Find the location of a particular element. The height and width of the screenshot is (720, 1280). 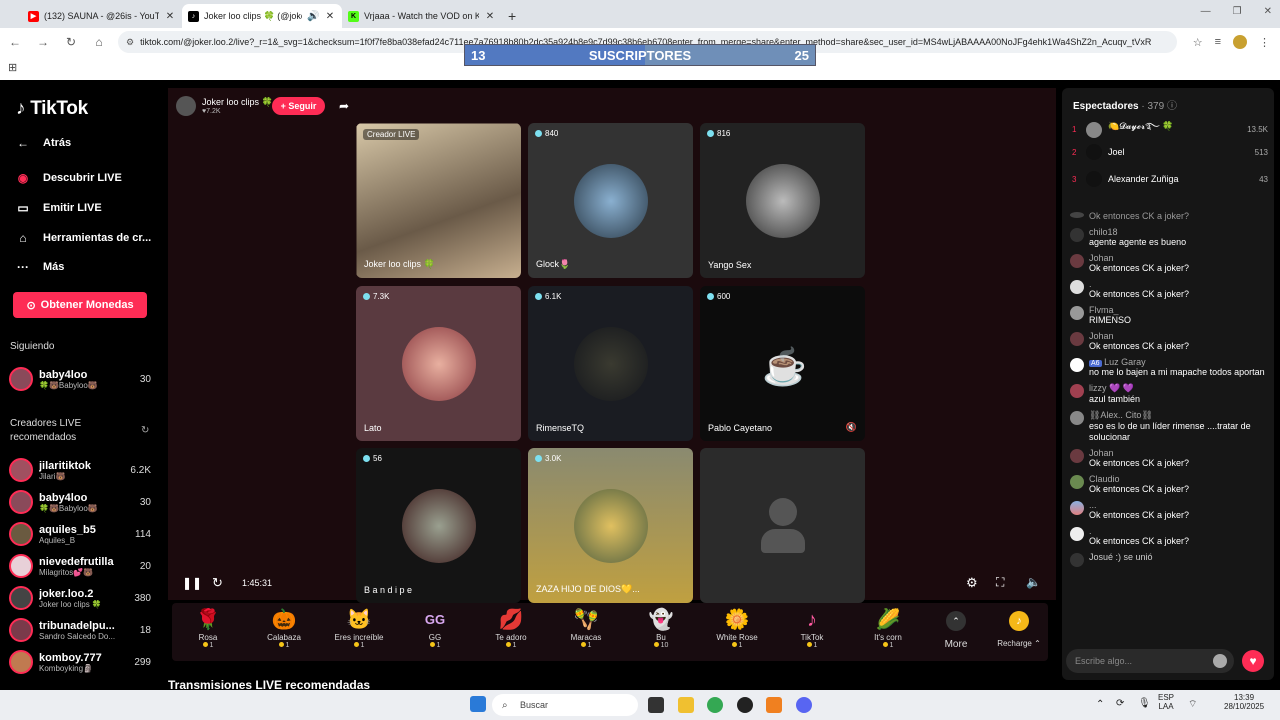

taskbar-search: ⌕ Buscar is located at coordinates (565, 705).